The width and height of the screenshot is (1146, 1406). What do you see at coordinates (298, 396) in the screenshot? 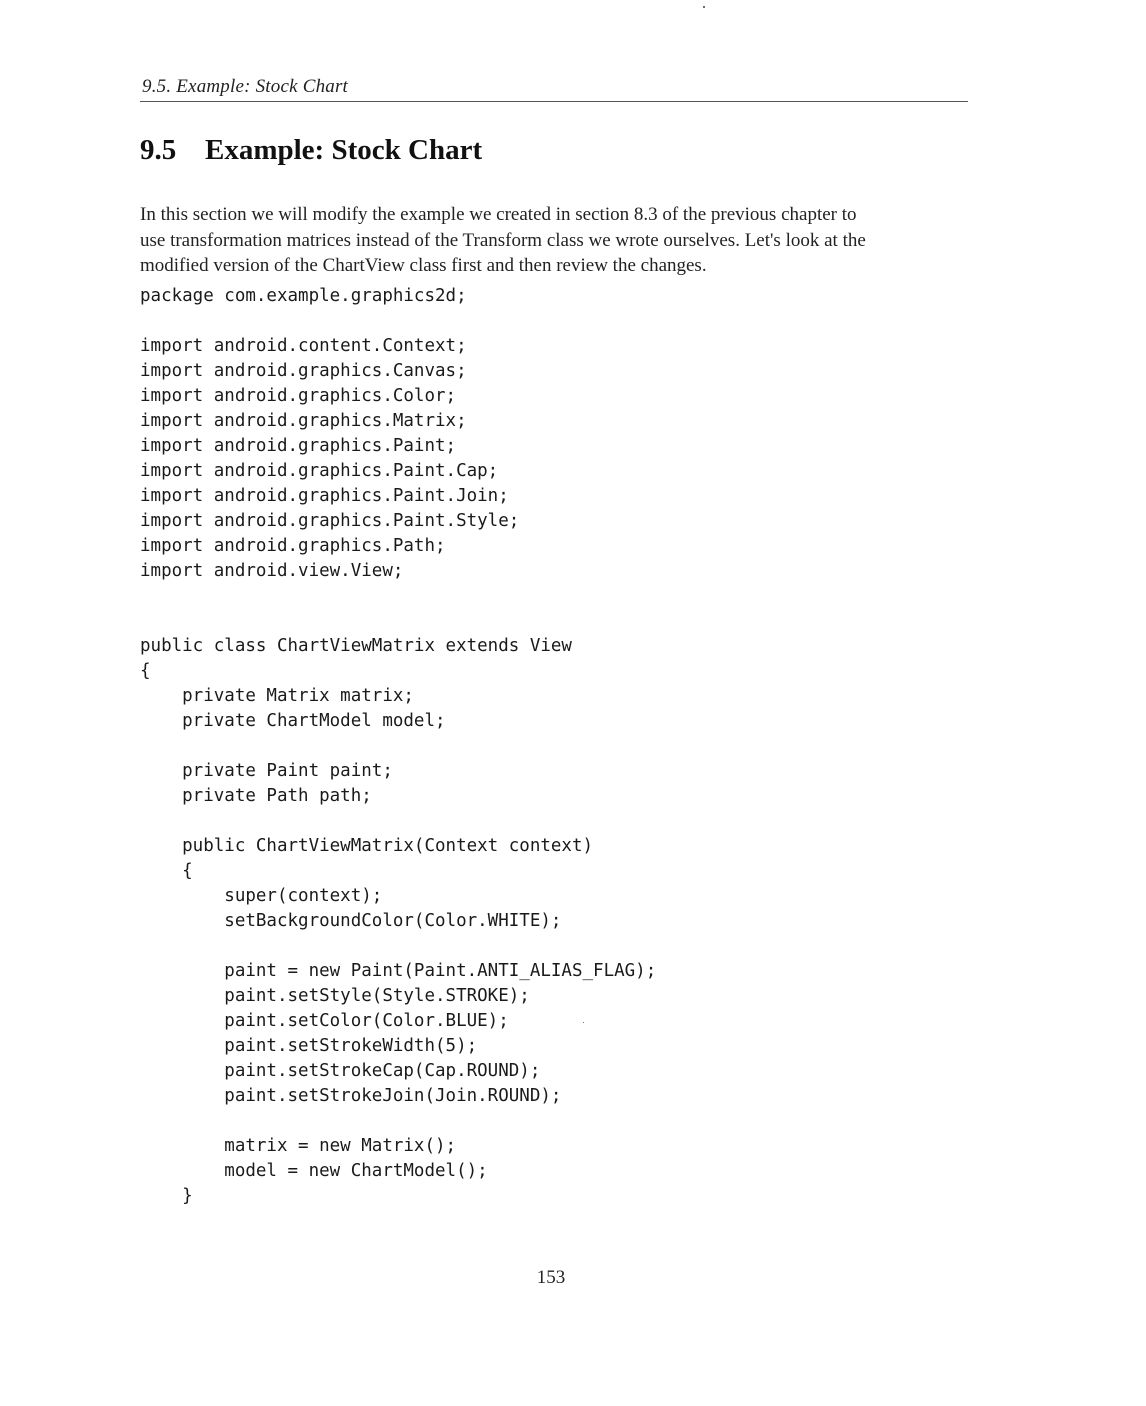
I see `code-line: import android.graphics.Color;` at bounding box center [298, 396].